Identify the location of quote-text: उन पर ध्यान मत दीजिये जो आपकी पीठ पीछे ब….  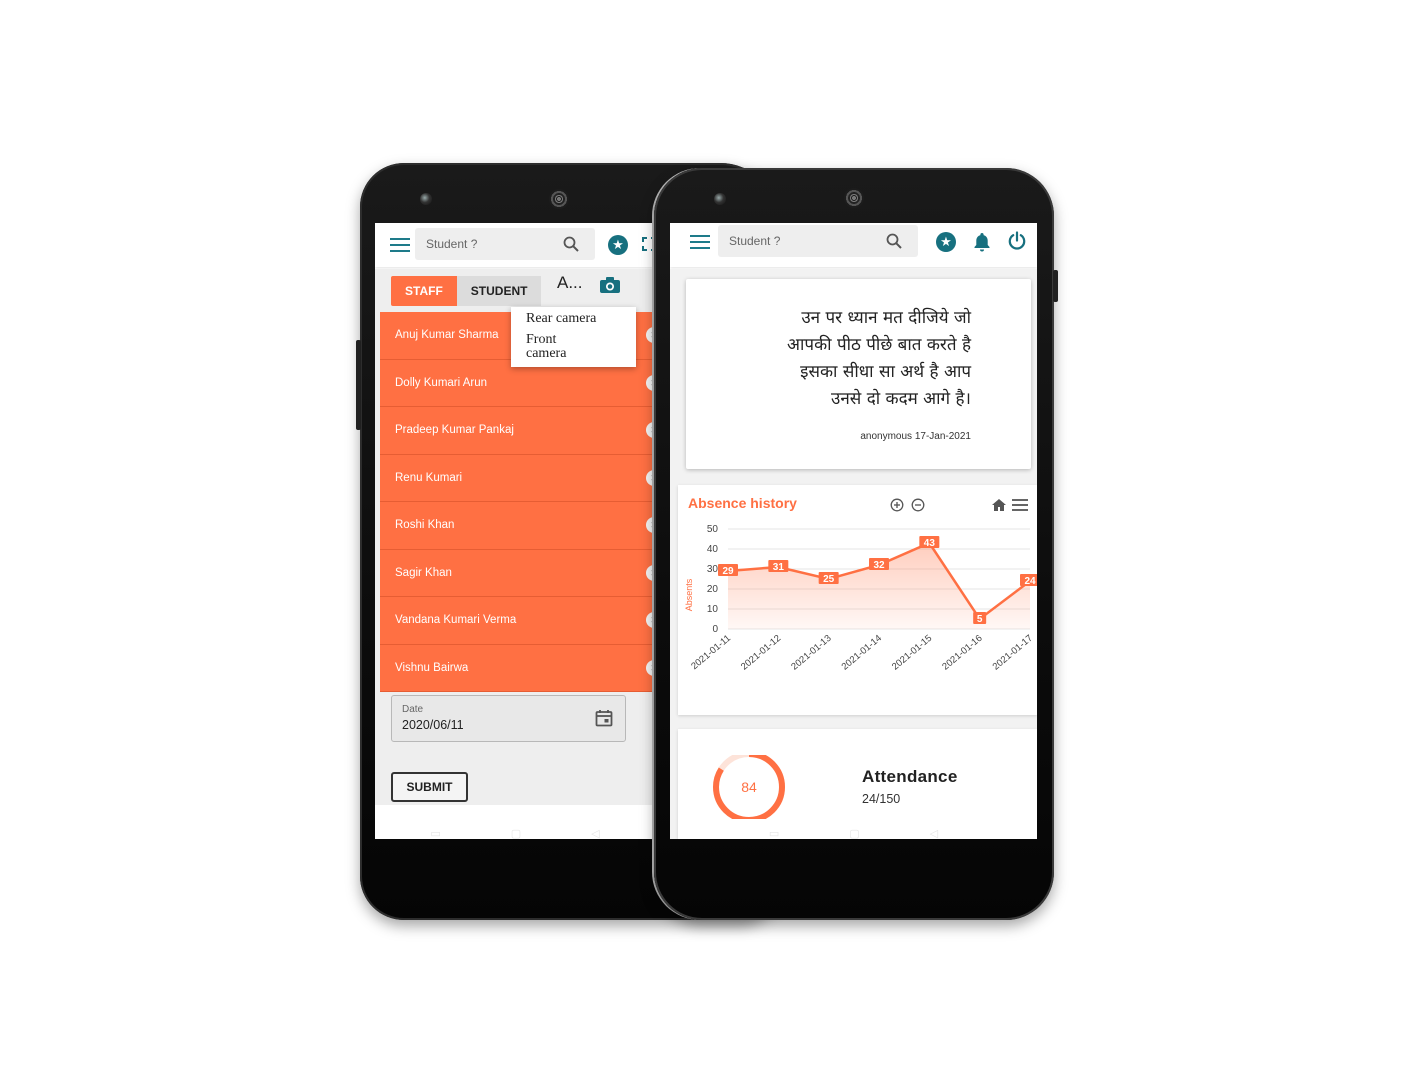
(879, 358).